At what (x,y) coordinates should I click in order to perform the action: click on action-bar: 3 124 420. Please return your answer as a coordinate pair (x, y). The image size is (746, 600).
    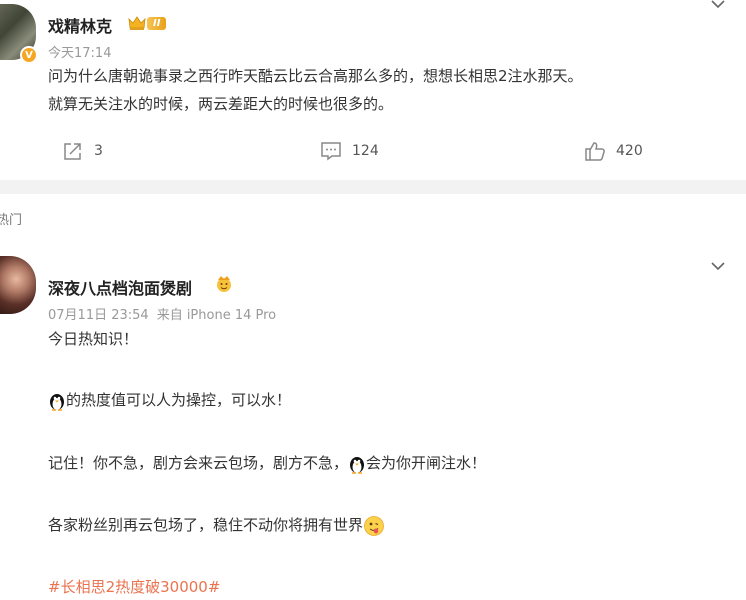
    Looking at the image, I should click on (373, 155).